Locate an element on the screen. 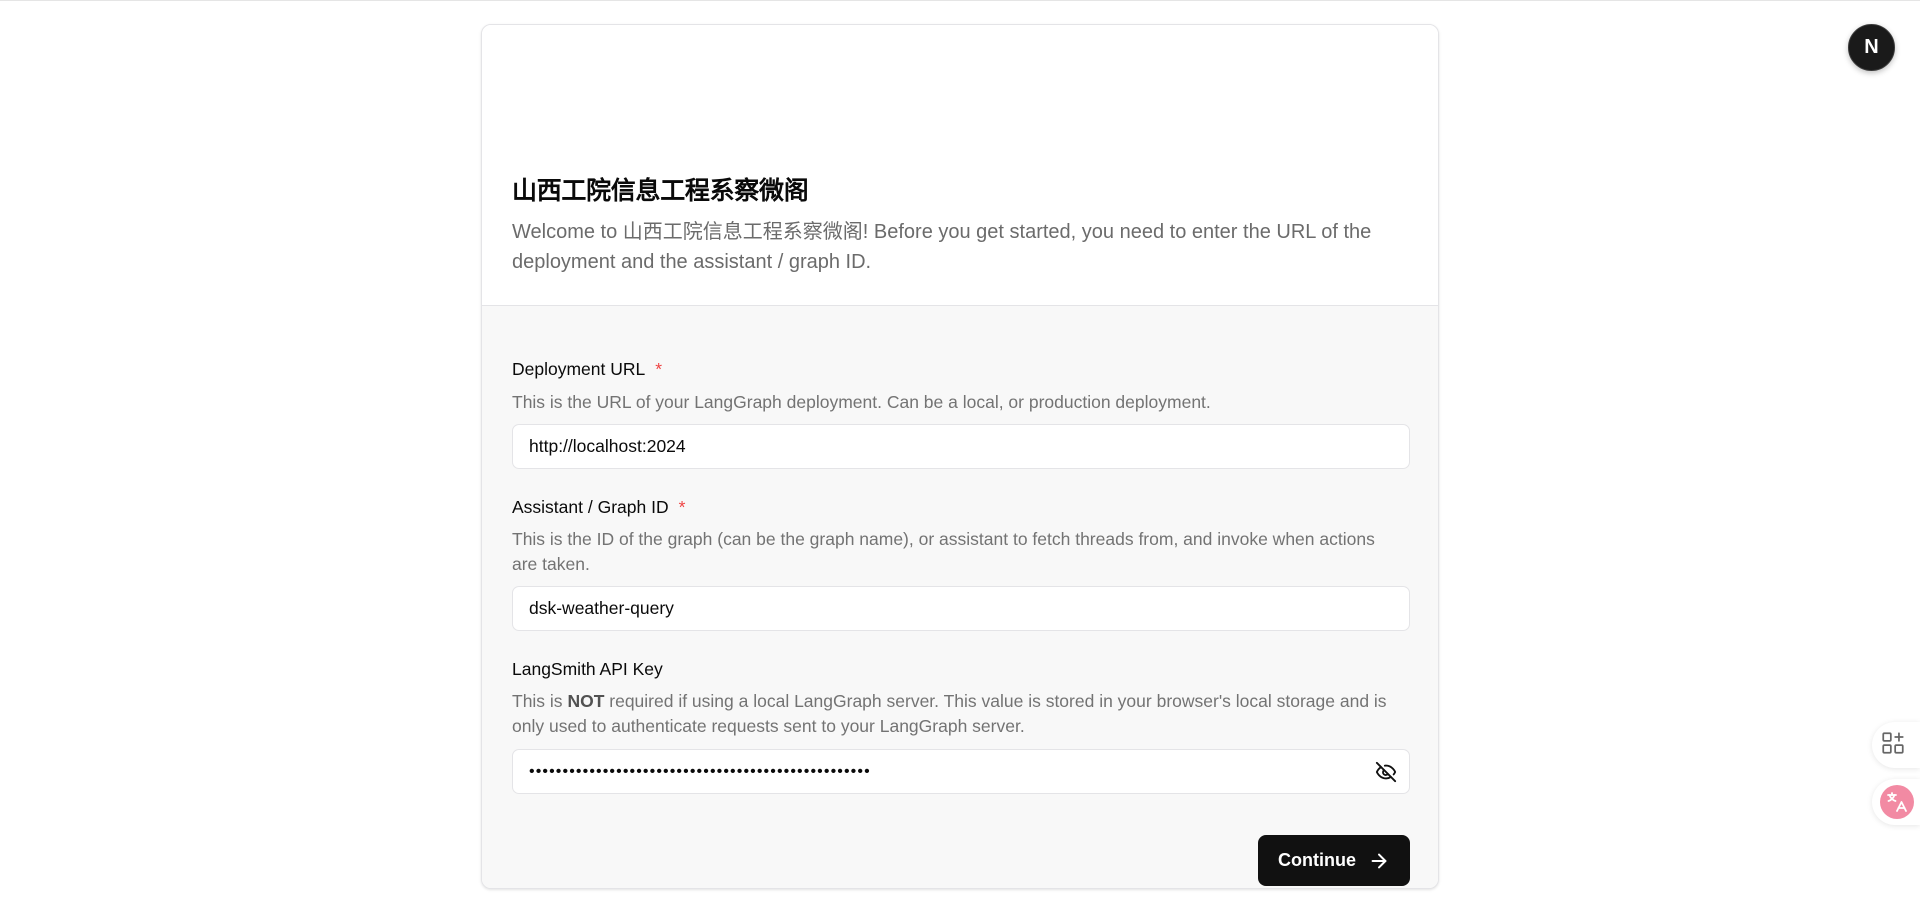  assistant-id-label-text: Assistant / Graph ID is located at coordinates (590, 507).